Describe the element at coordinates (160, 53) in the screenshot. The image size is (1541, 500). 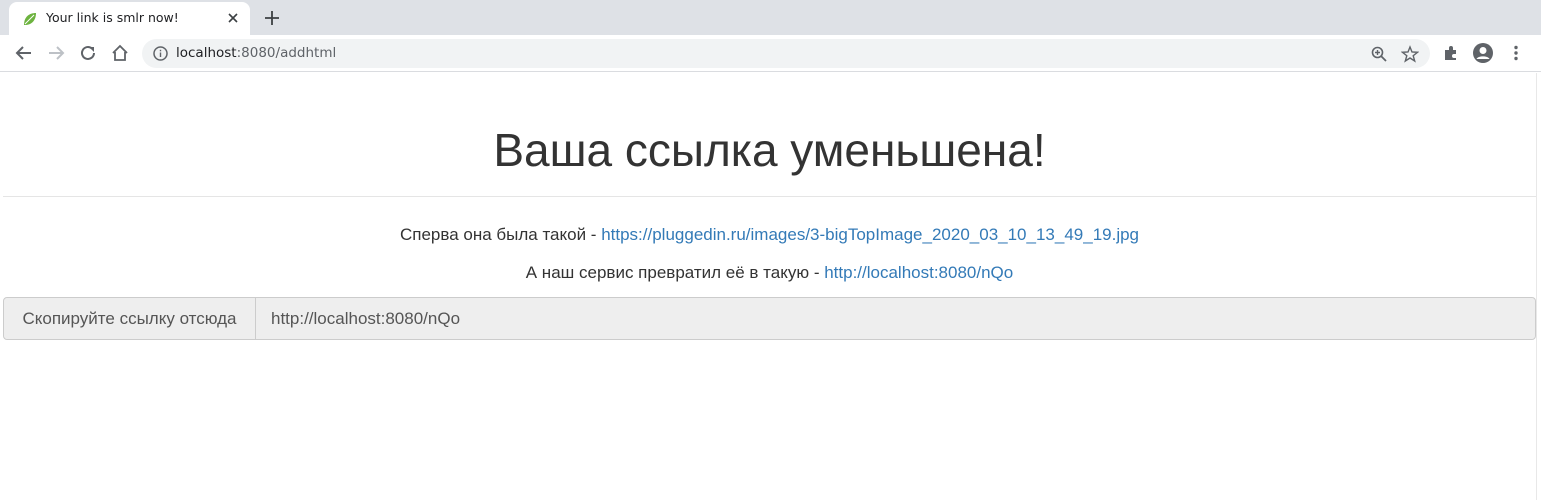
I see `info-icon` at that location.